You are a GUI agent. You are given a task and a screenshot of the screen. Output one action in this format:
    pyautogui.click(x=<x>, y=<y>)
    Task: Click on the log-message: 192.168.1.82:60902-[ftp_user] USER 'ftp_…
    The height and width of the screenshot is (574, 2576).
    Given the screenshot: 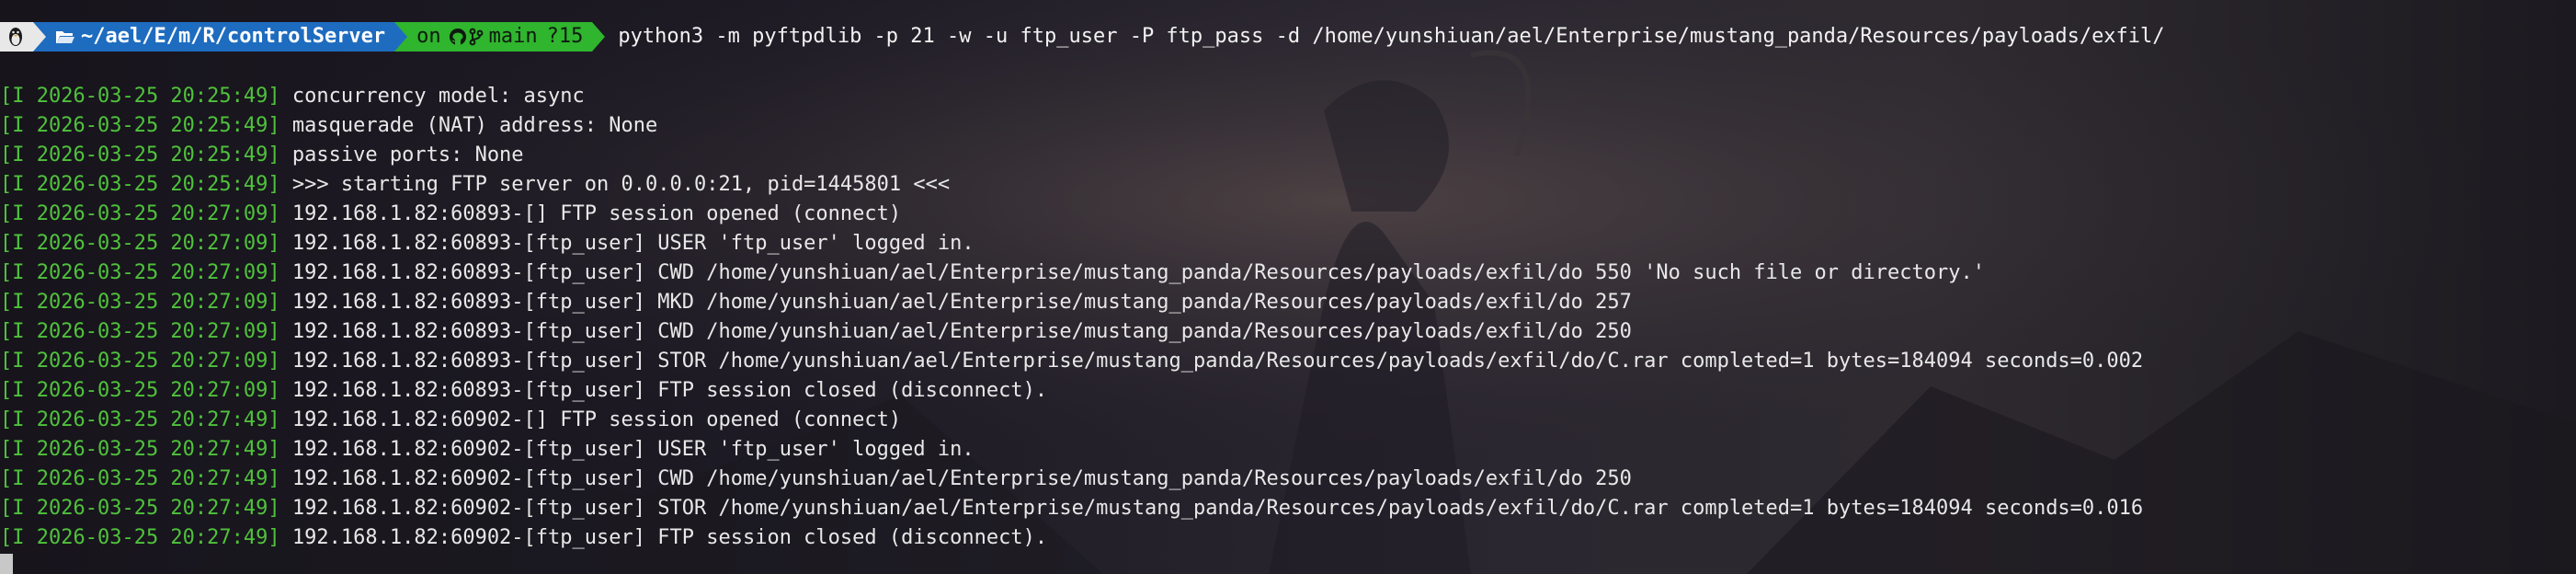 What is the action you would take?
    pyautogui.click(x=633, y=449)
    